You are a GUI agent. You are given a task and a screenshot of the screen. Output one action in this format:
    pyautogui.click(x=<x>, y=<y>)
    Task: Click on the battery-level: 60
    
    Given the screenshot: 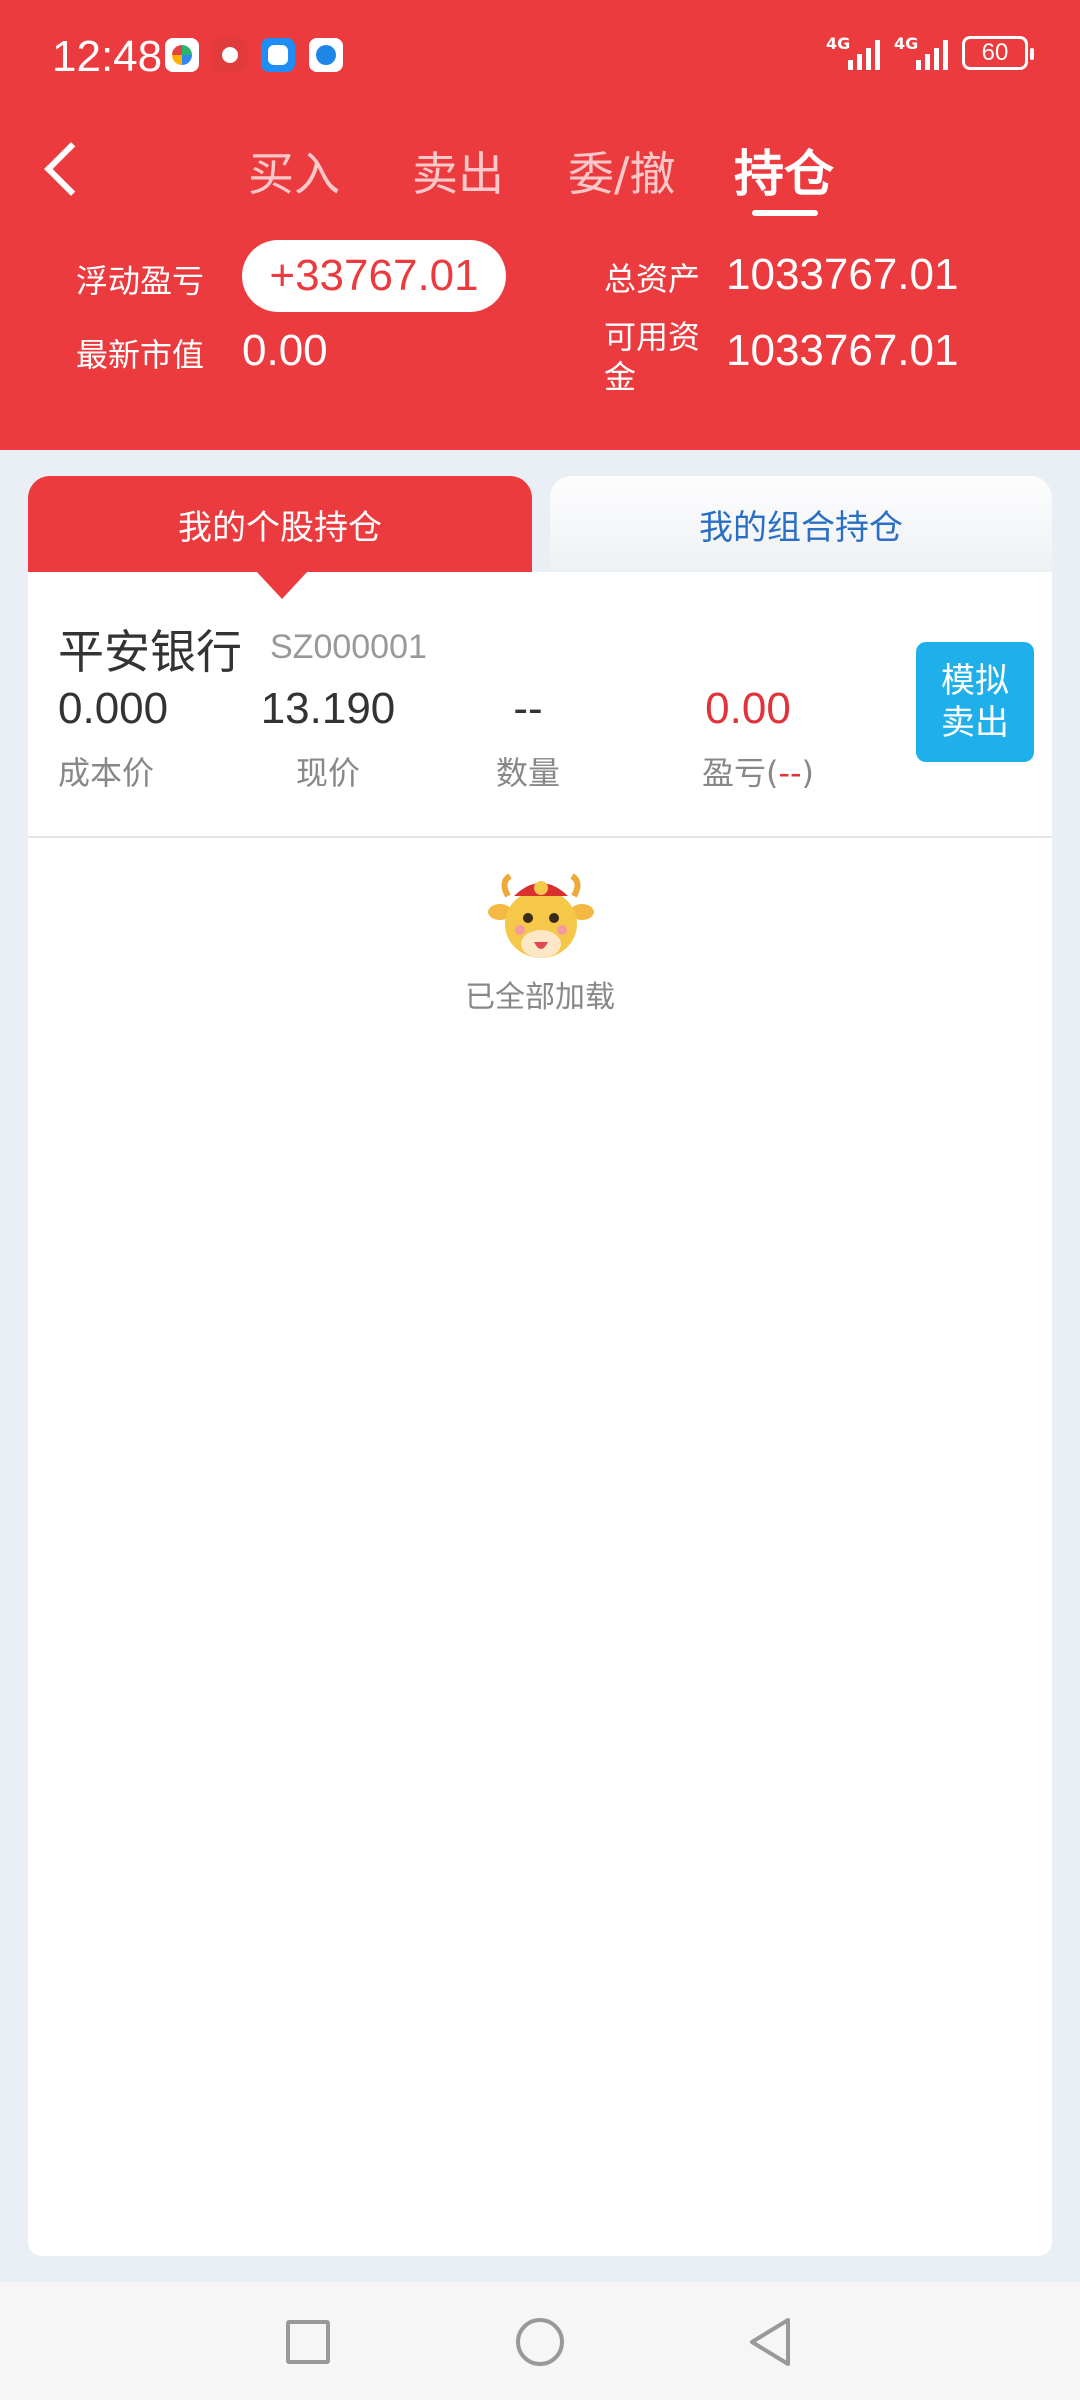 What is the action you would take?
    pyautogui.click(x=995, y=52)
    